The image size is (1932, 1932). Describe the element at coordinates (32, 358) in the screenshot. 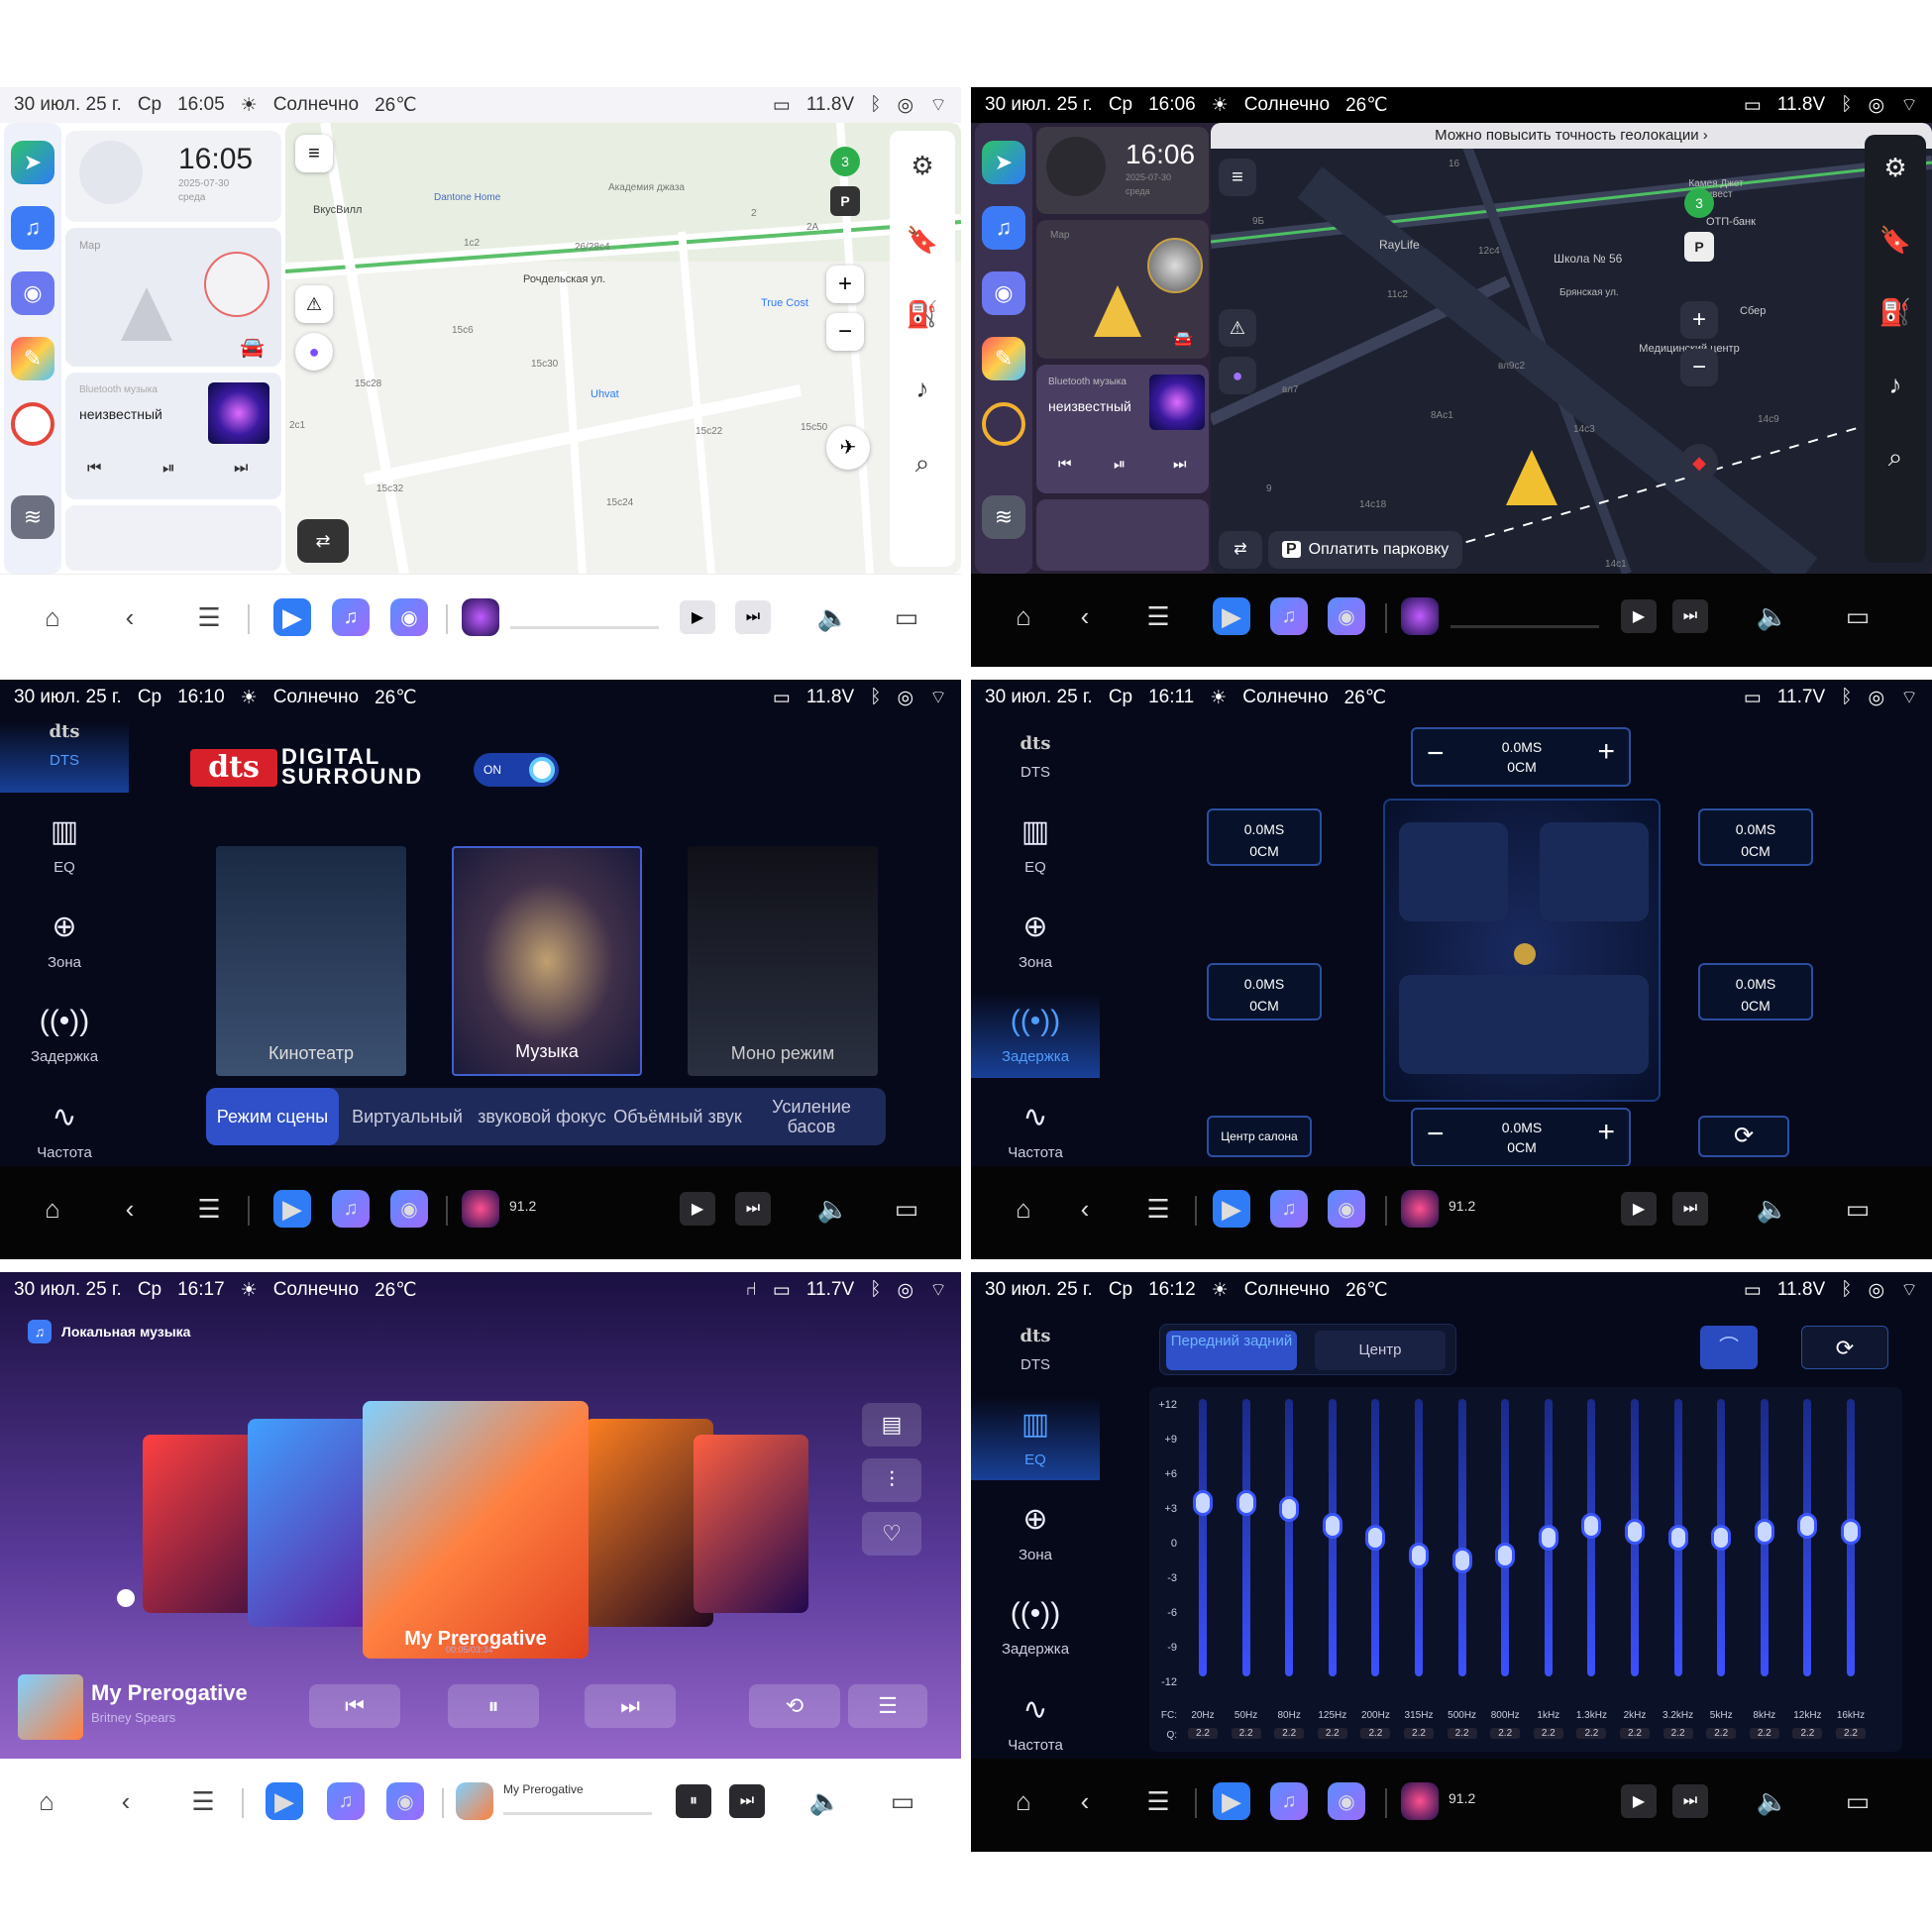

I see `paint-app-icon: ✎` at that location.